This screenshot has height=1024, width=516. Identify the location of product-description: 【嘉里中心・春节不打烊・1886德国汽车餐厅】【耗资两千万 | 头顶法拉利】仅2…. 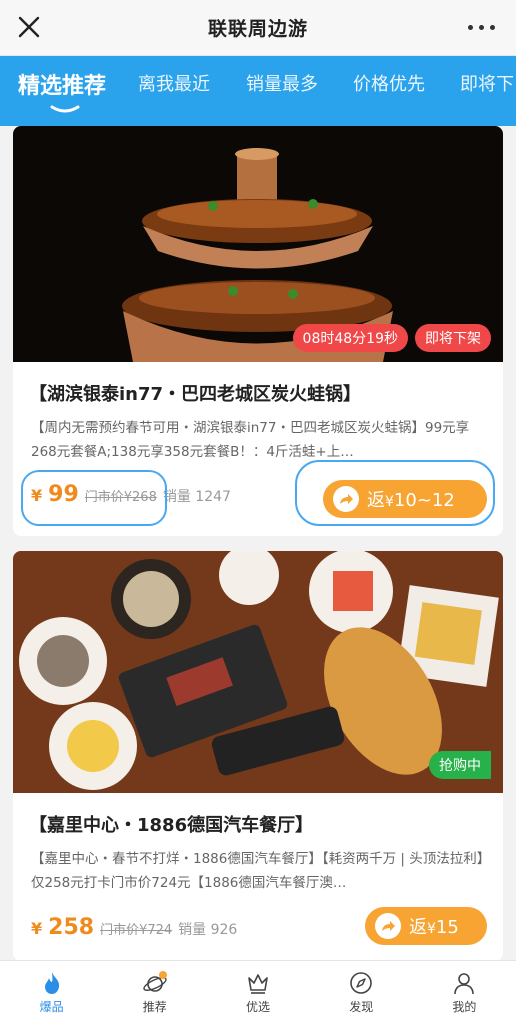
(257, 871).